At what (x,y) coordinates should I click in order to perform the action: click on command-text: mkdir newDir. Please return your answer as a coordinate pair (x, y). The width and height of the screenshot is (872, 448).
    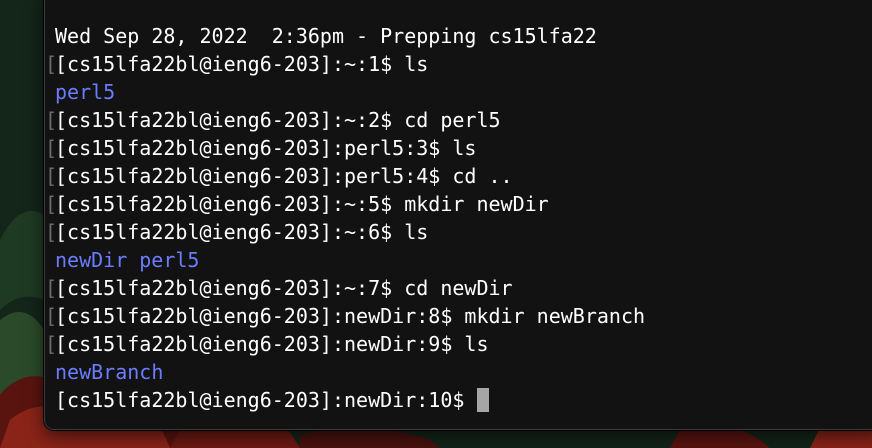
    Looking at the image, I should click on (476, 204).